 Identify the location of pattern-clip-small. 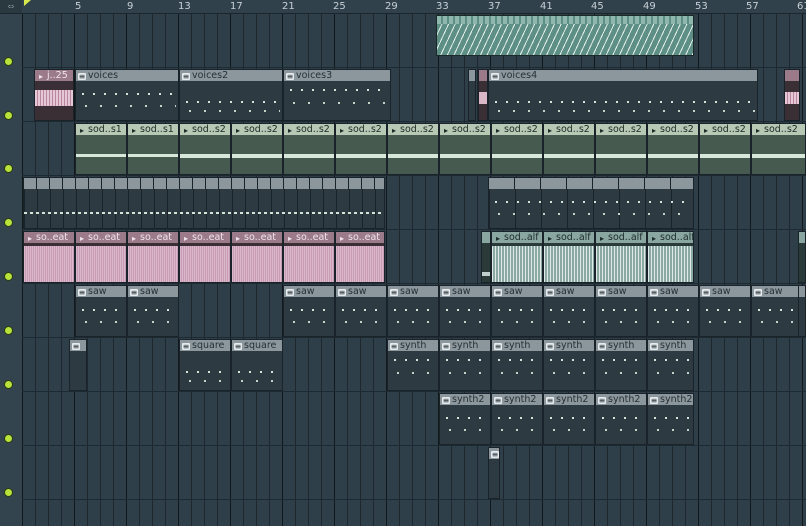
(472, 95).